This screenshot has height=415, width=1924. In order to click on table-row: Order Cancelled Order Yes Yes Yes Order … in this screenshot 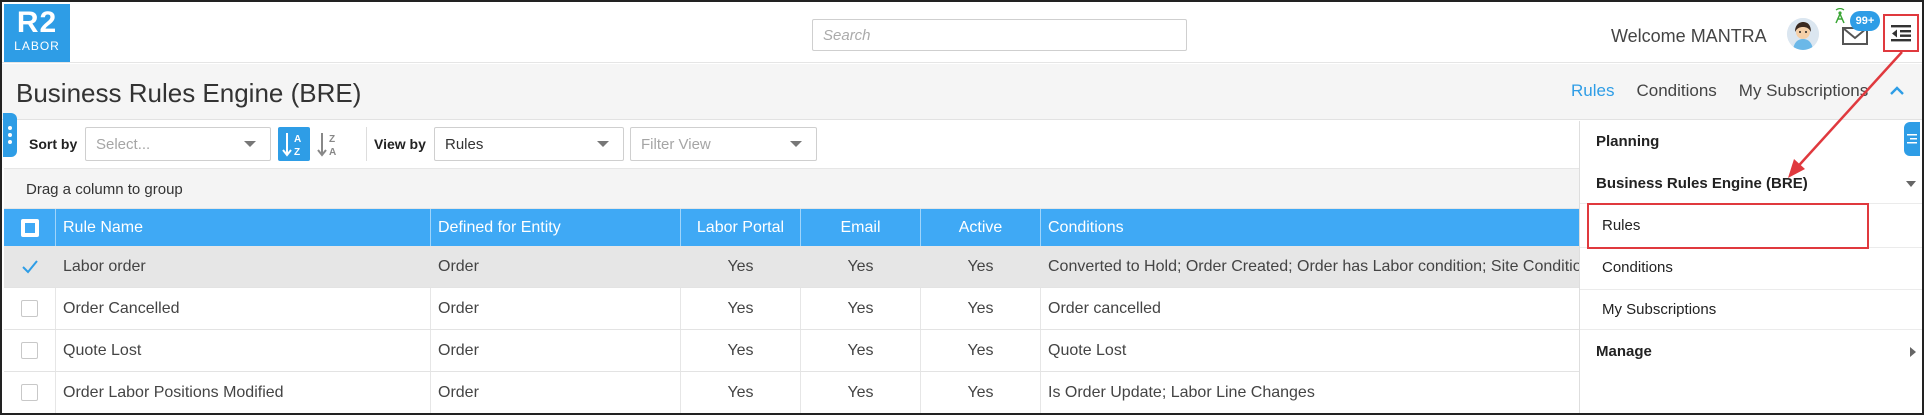, I will do `click(791, 309)`.